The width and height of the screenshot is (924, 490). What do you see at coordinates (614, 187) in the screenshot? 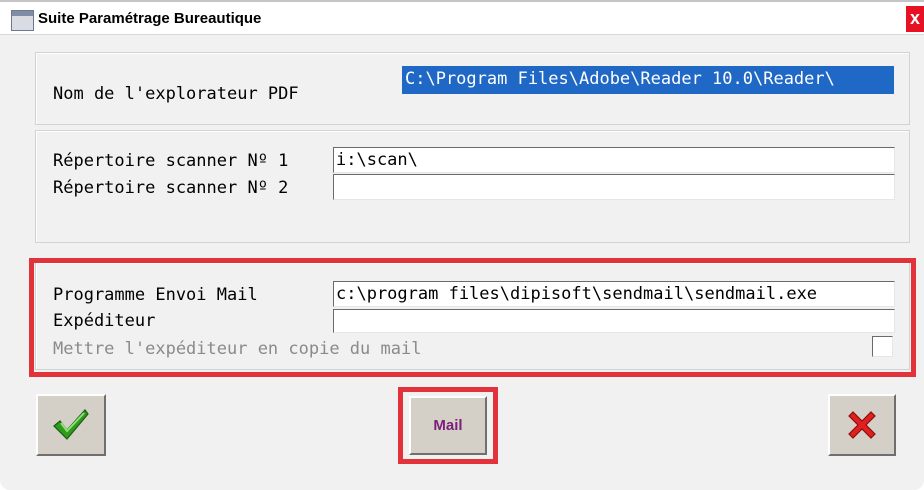
I see `scanner-dir2-field` at bounding box center [614, 187].